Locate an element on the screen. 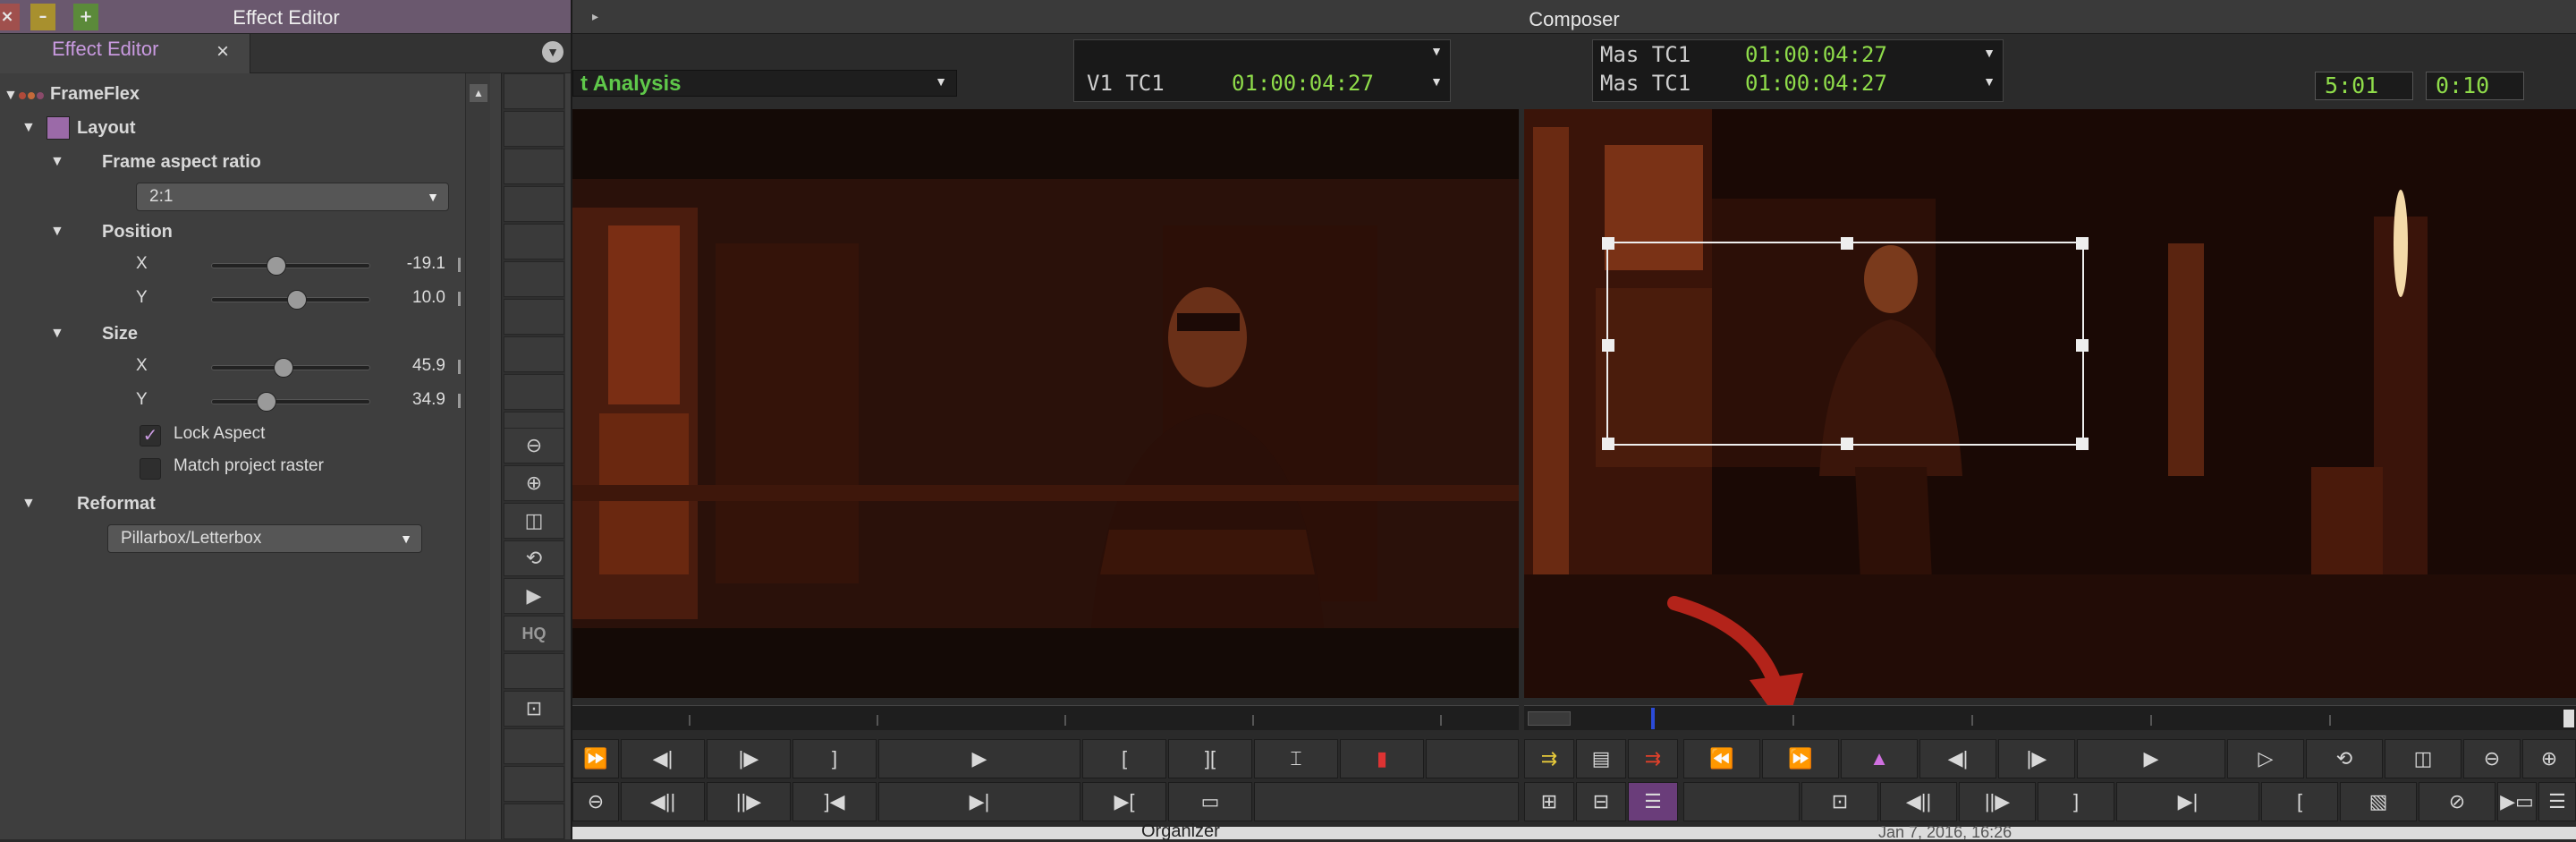 This screenshot has width=2576, height=842. lift-button: ⇉ is located at coordinates (1653, 758).